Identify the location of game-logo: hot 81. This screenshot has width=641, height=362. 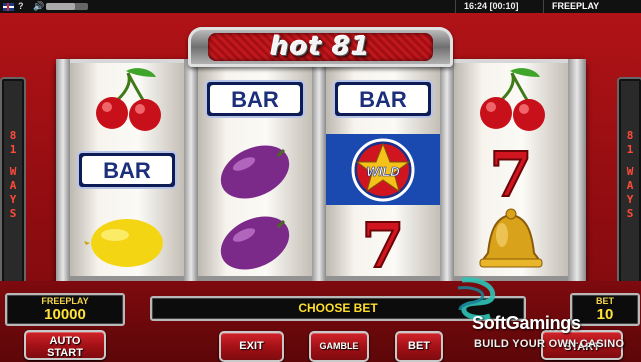
(320, 47).